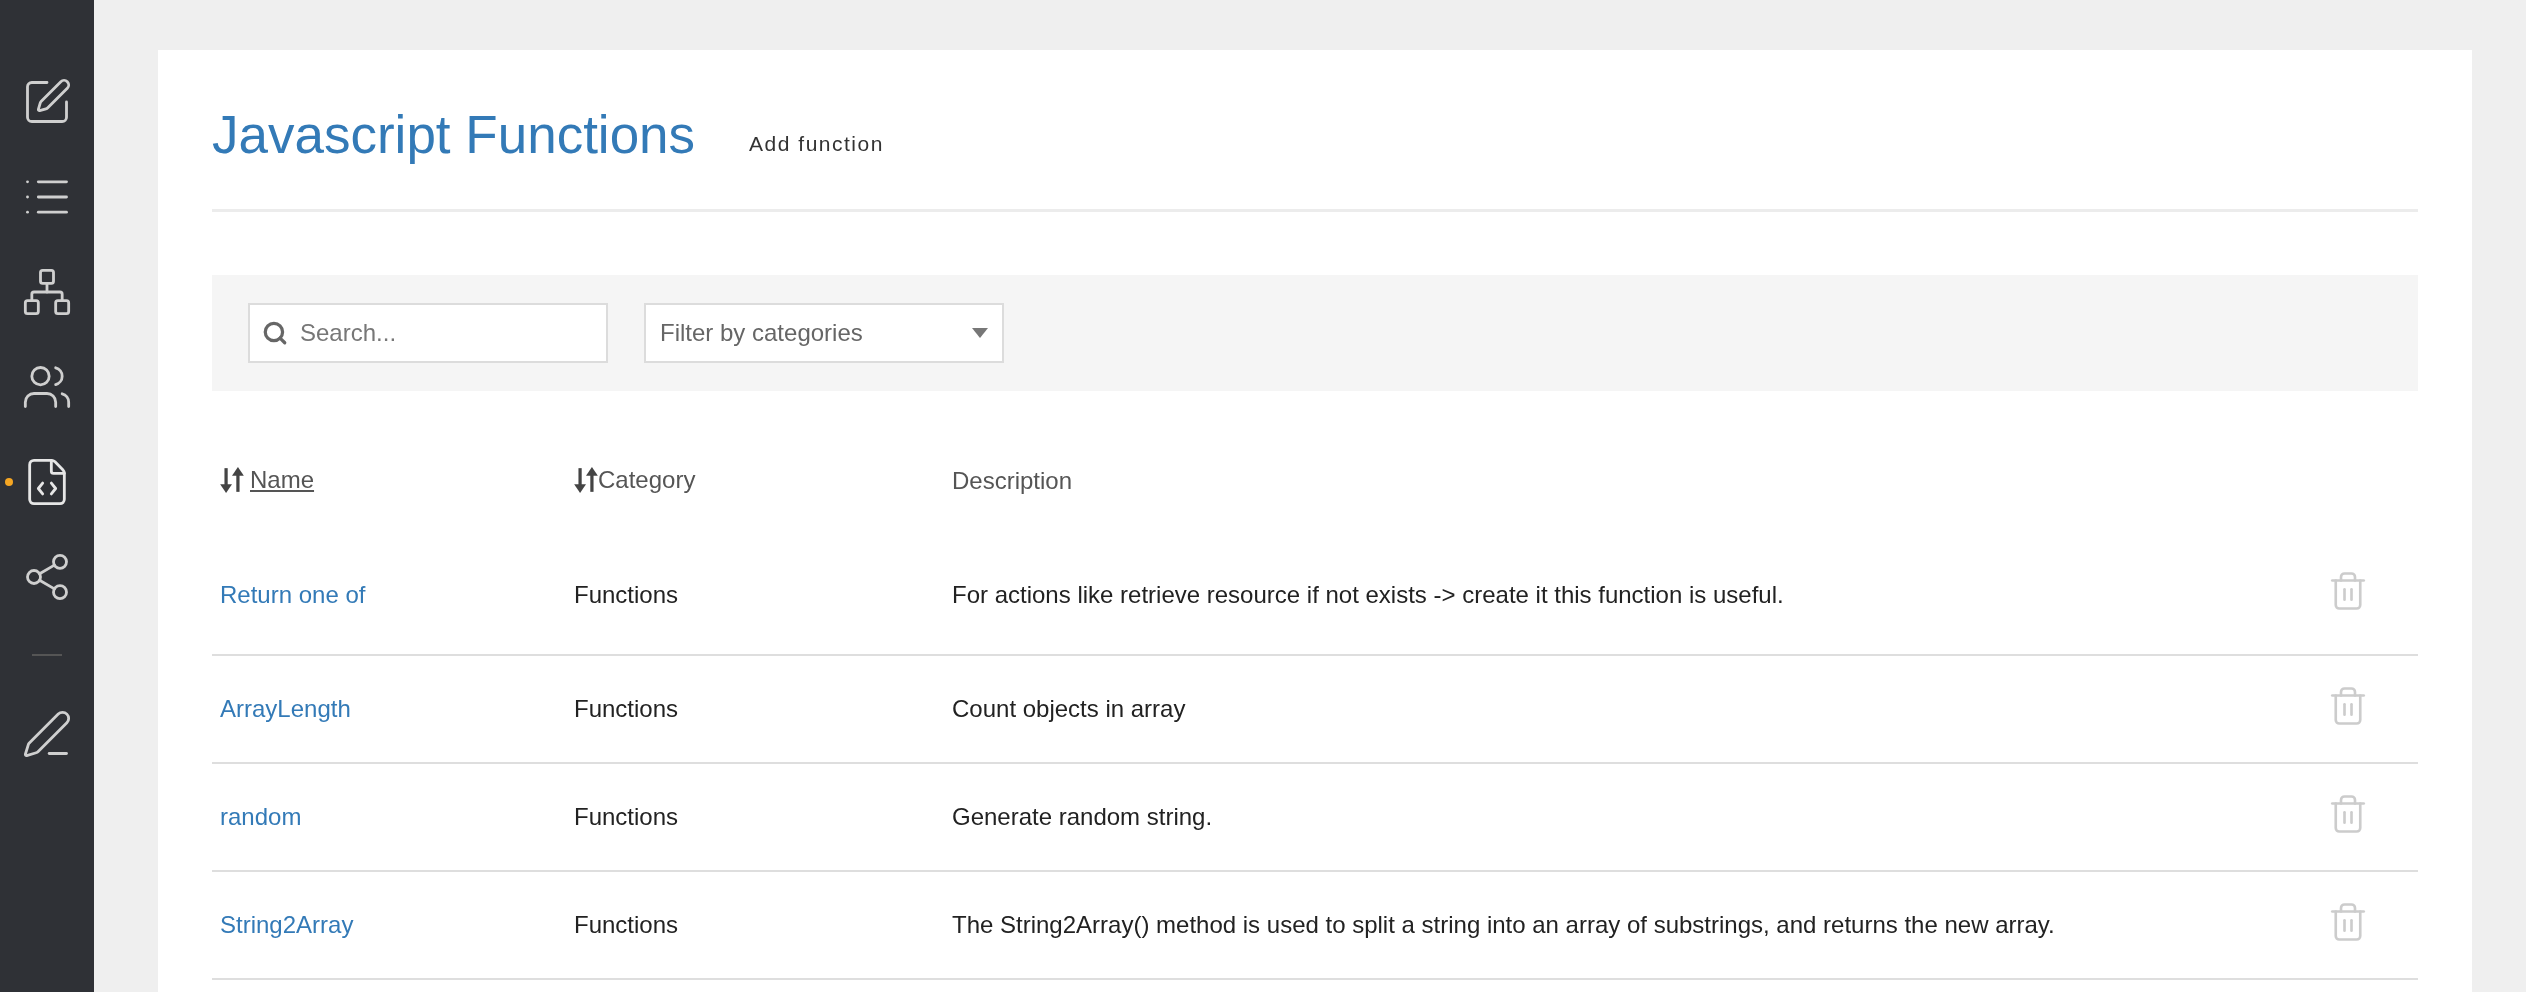 The image size is (2526, 992). Describe the element at coordinates (980, 333) in the screenshot. I see `caret-icon` at that location.